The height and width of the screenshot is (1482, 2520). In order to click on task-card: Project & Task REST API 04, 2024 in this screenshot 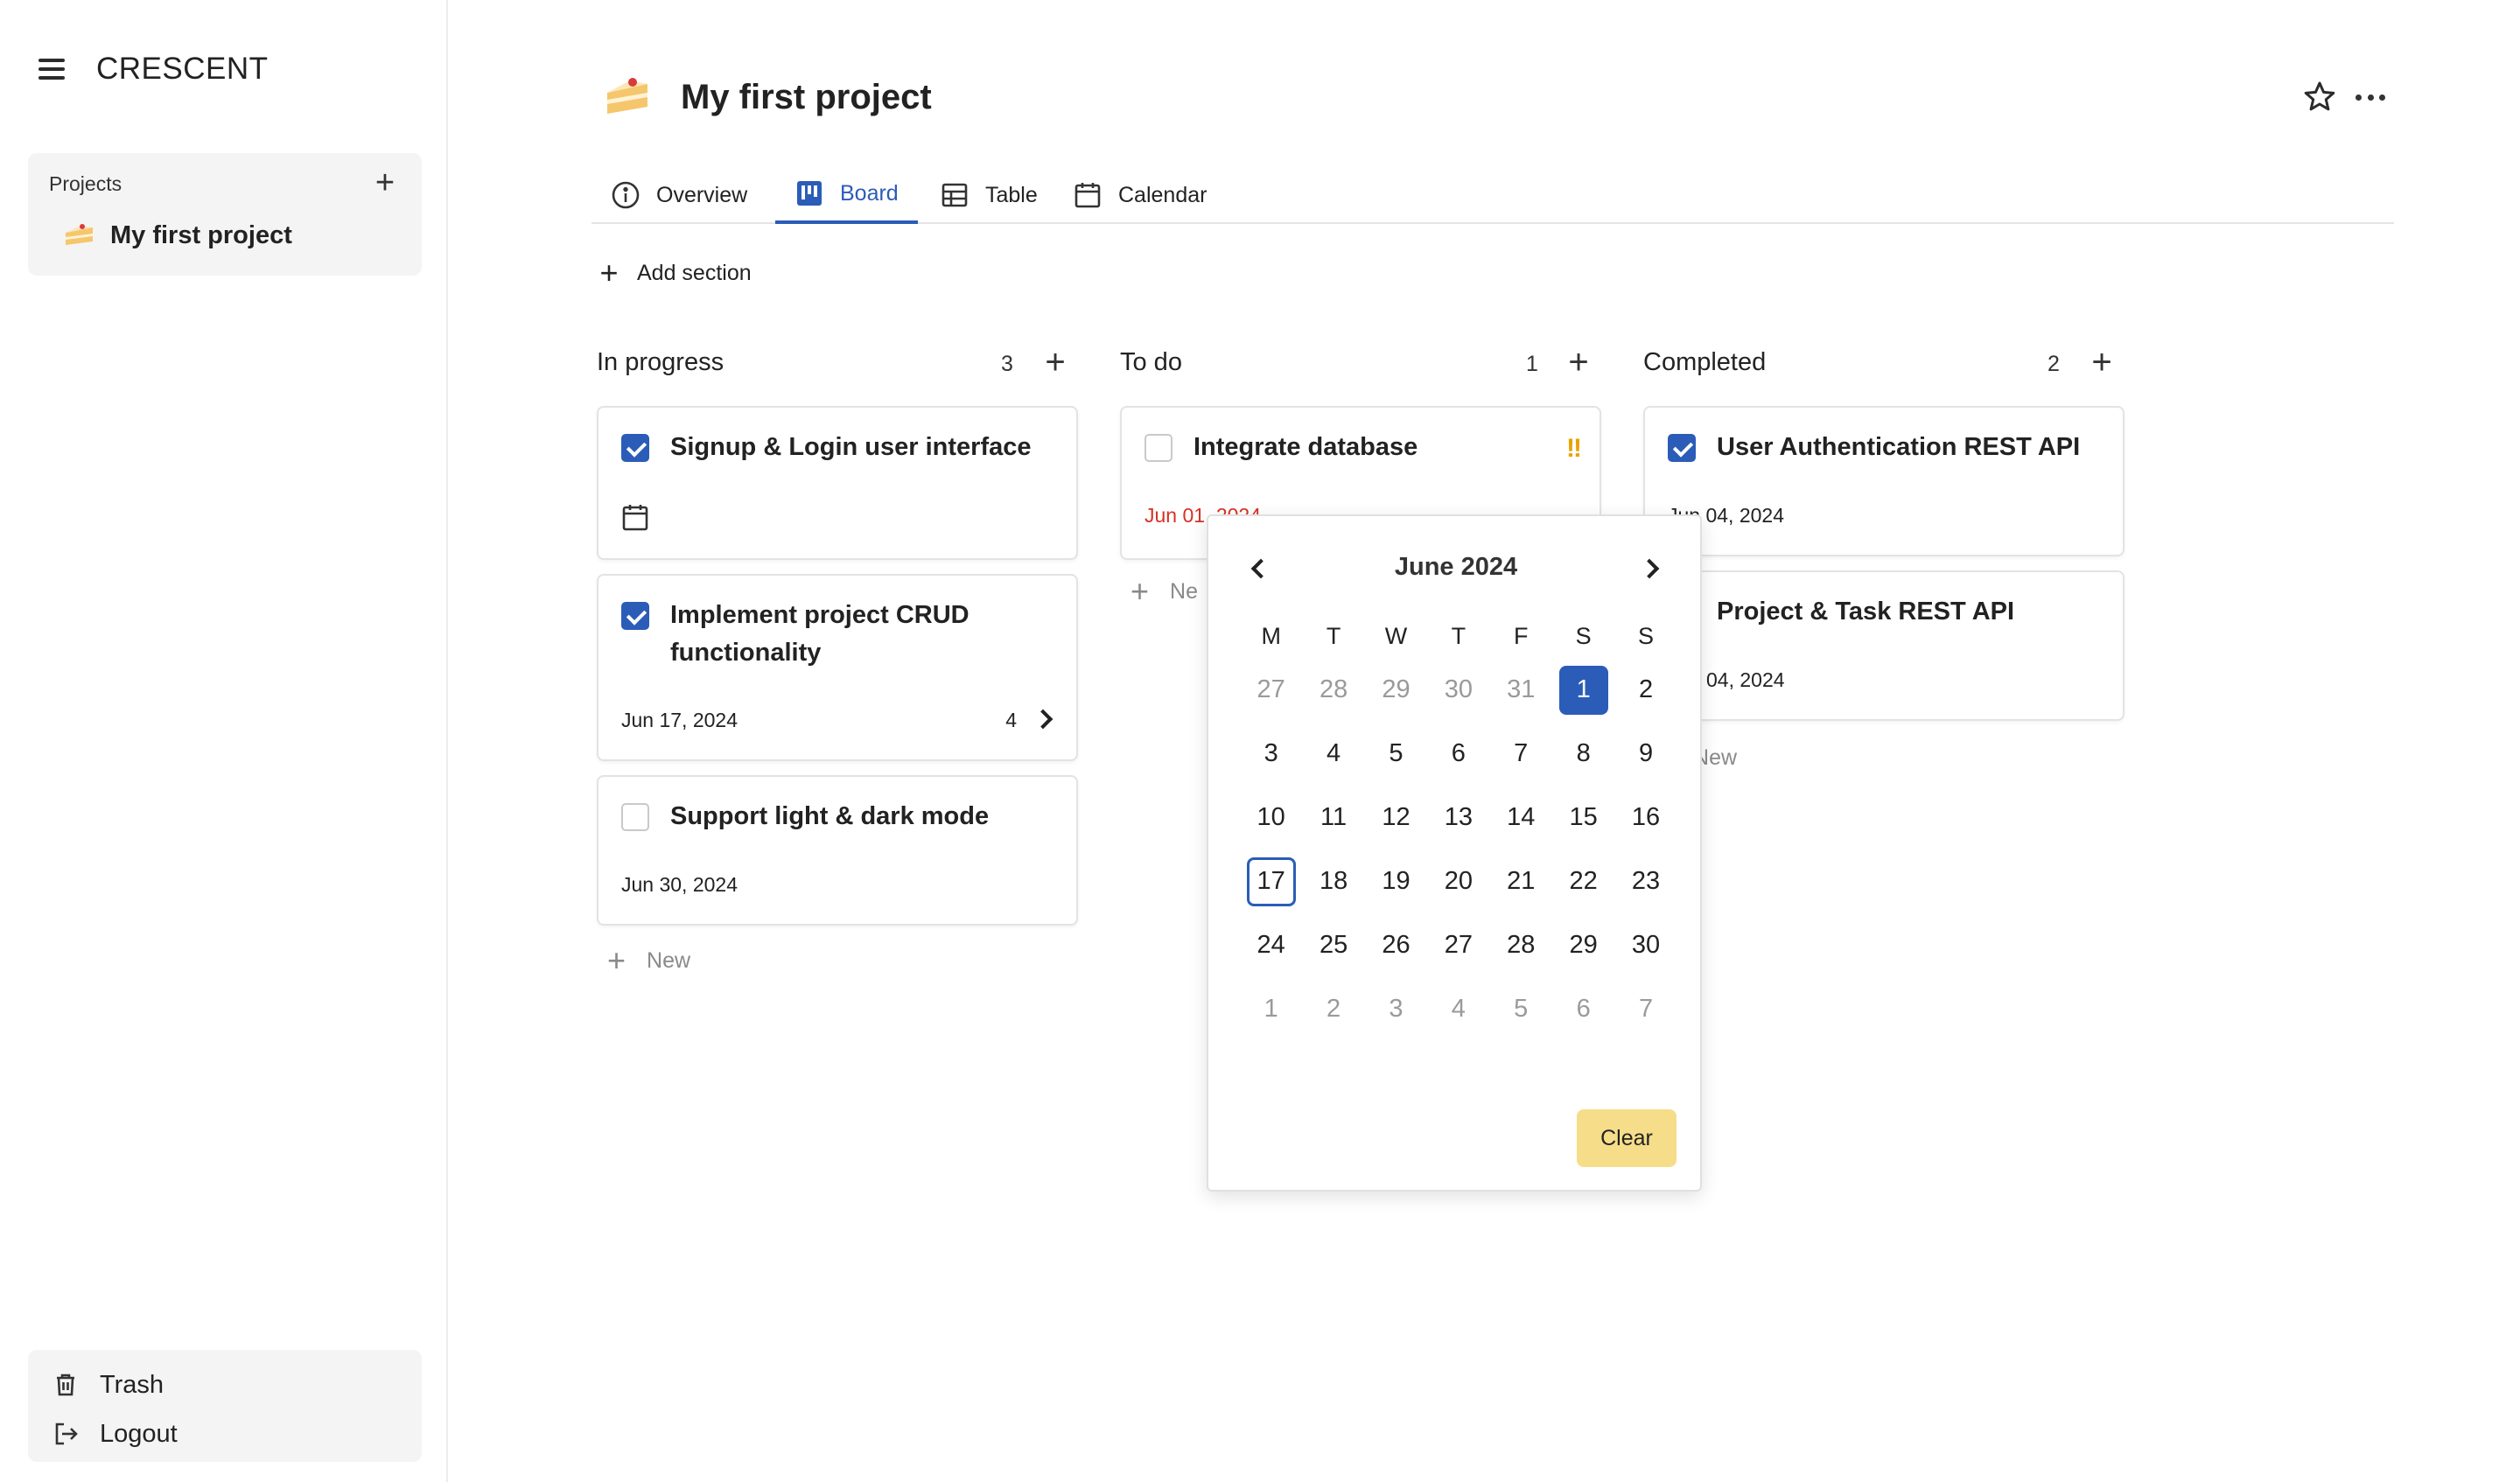, I will do `click(1883, 645)`.